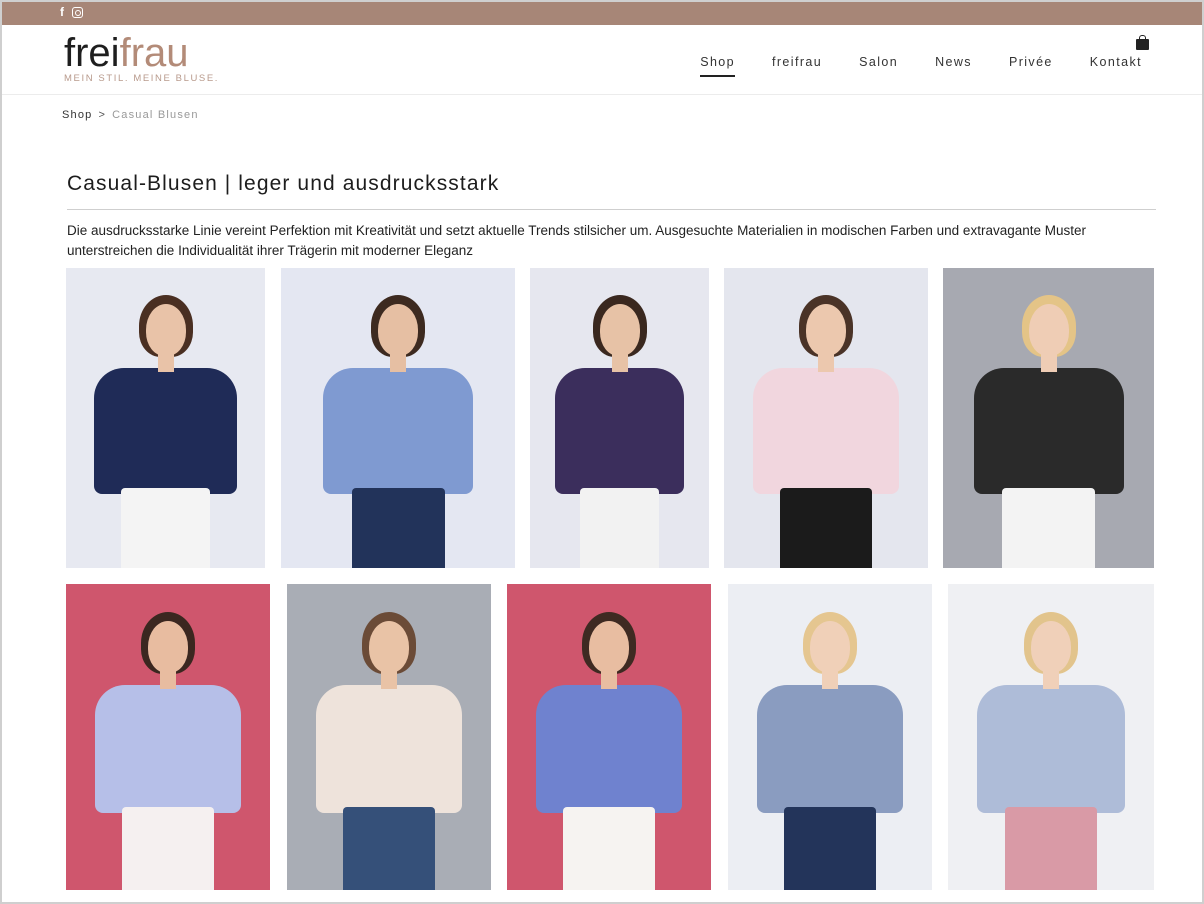  I want to click on facebook-icon: f, so click(62, 12).